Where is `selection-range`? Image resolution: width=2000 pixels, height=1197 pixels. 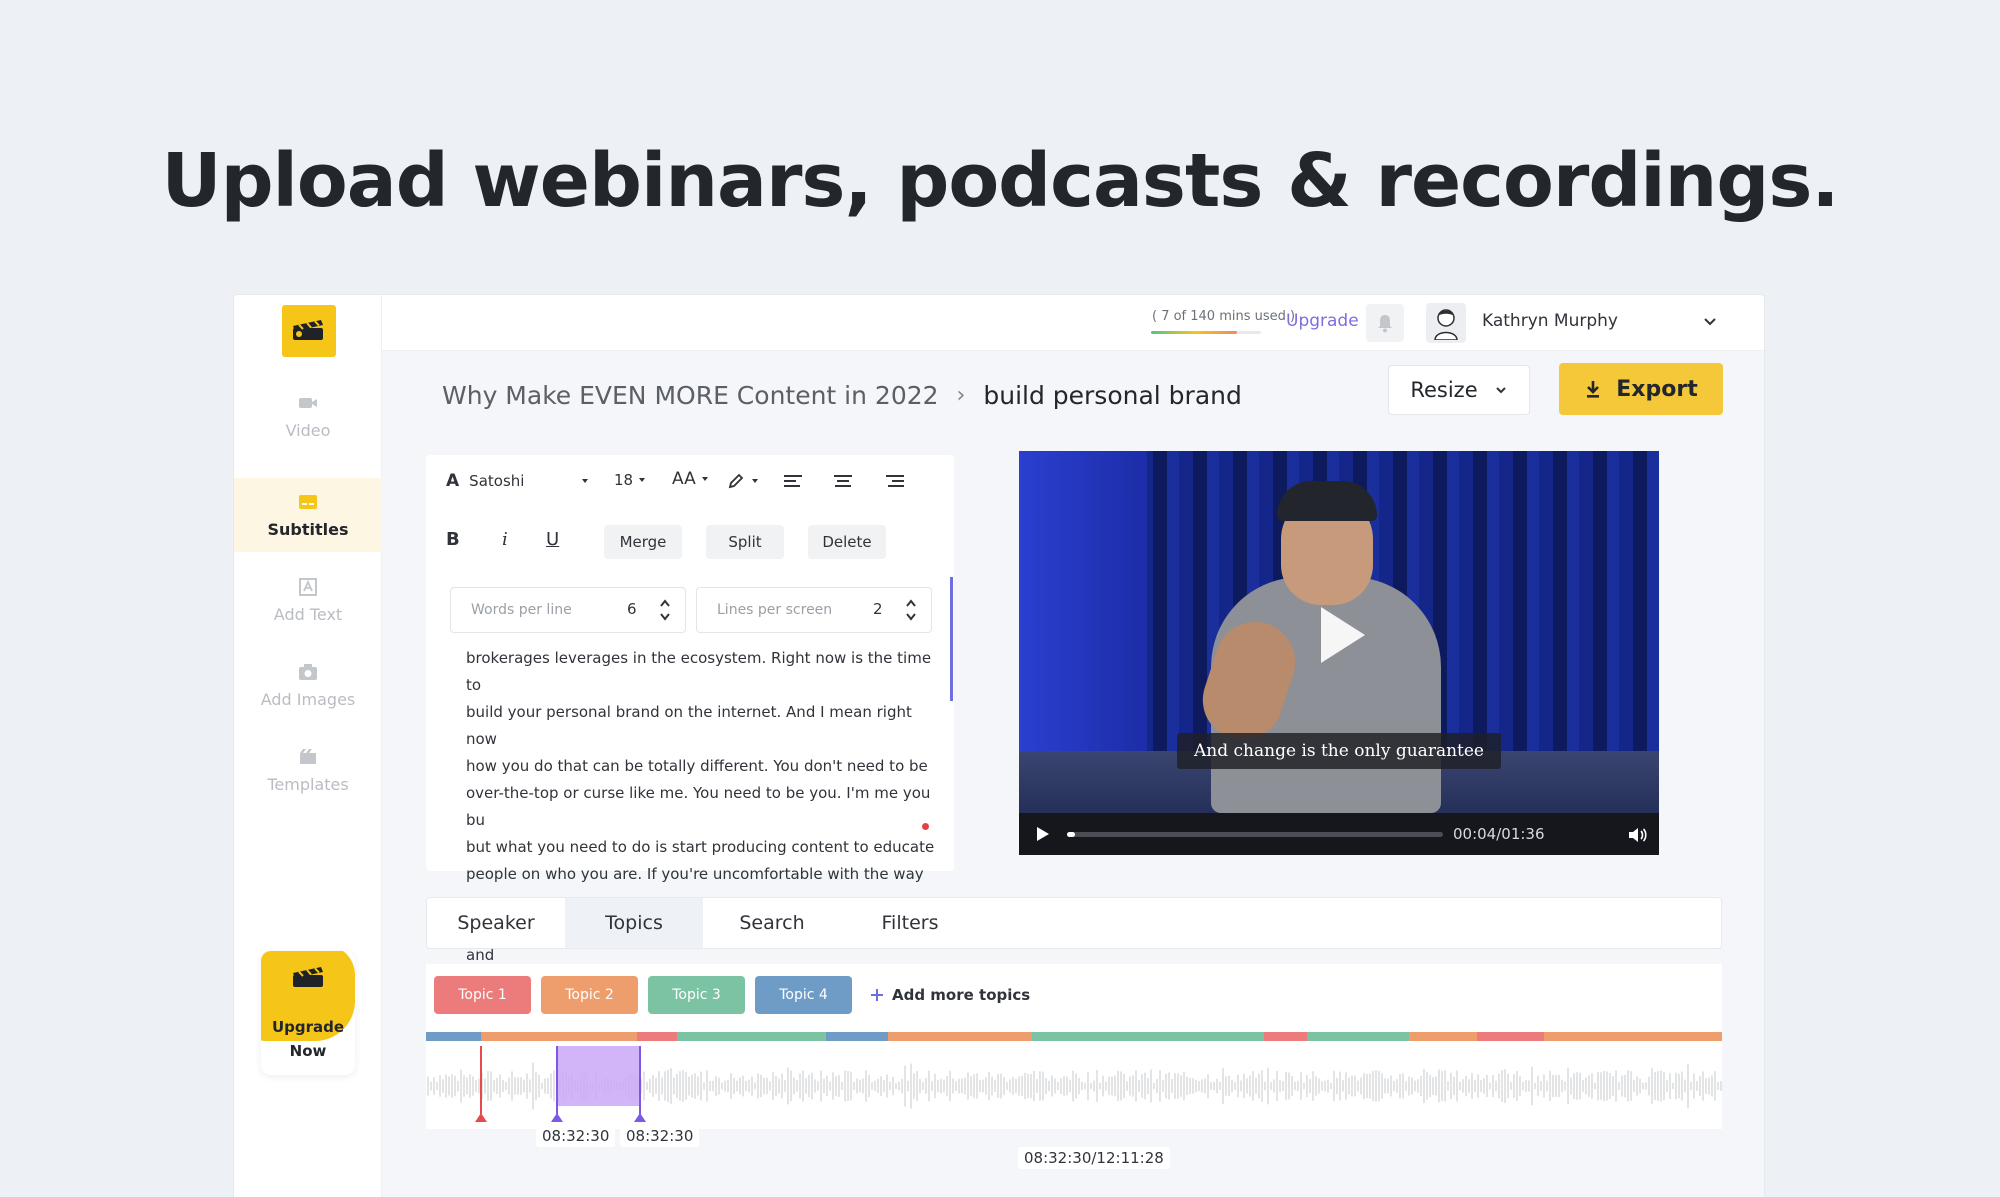 selection-range is located at coordinates (598, 1076).